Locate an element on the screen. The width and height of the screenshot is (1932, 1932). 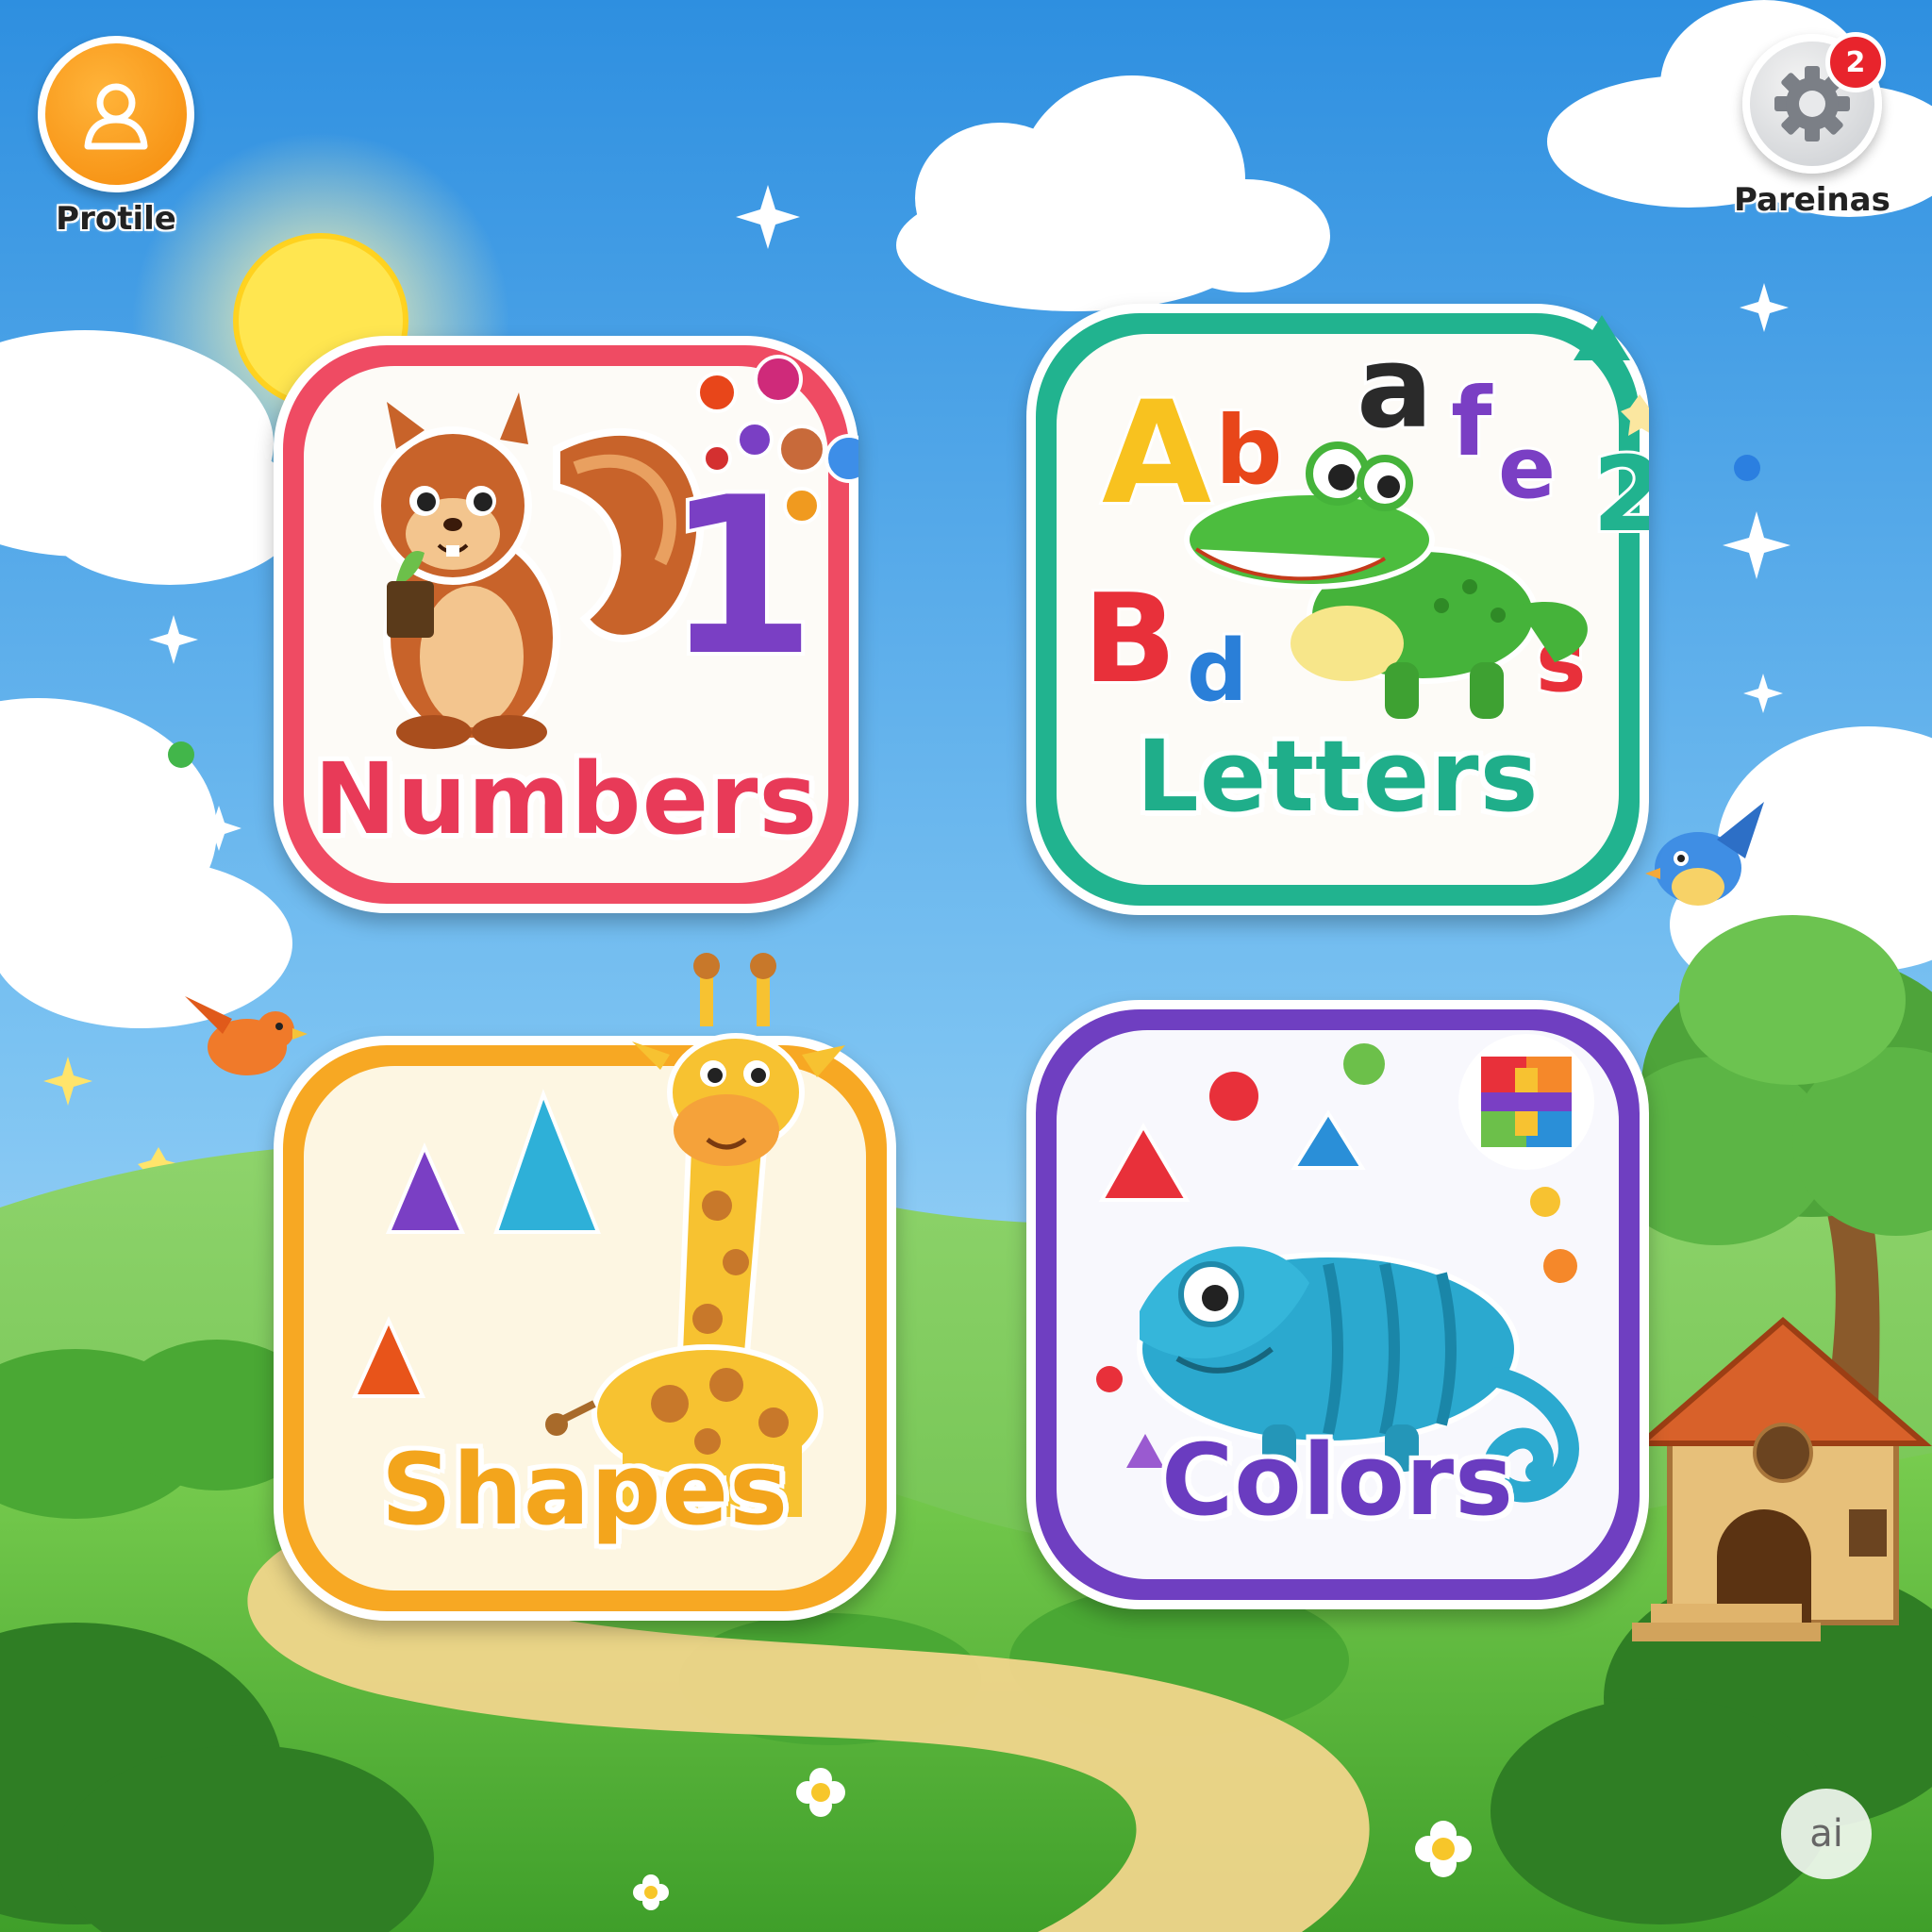
card-colors: Colors is located at coordinates (1337, 1304).